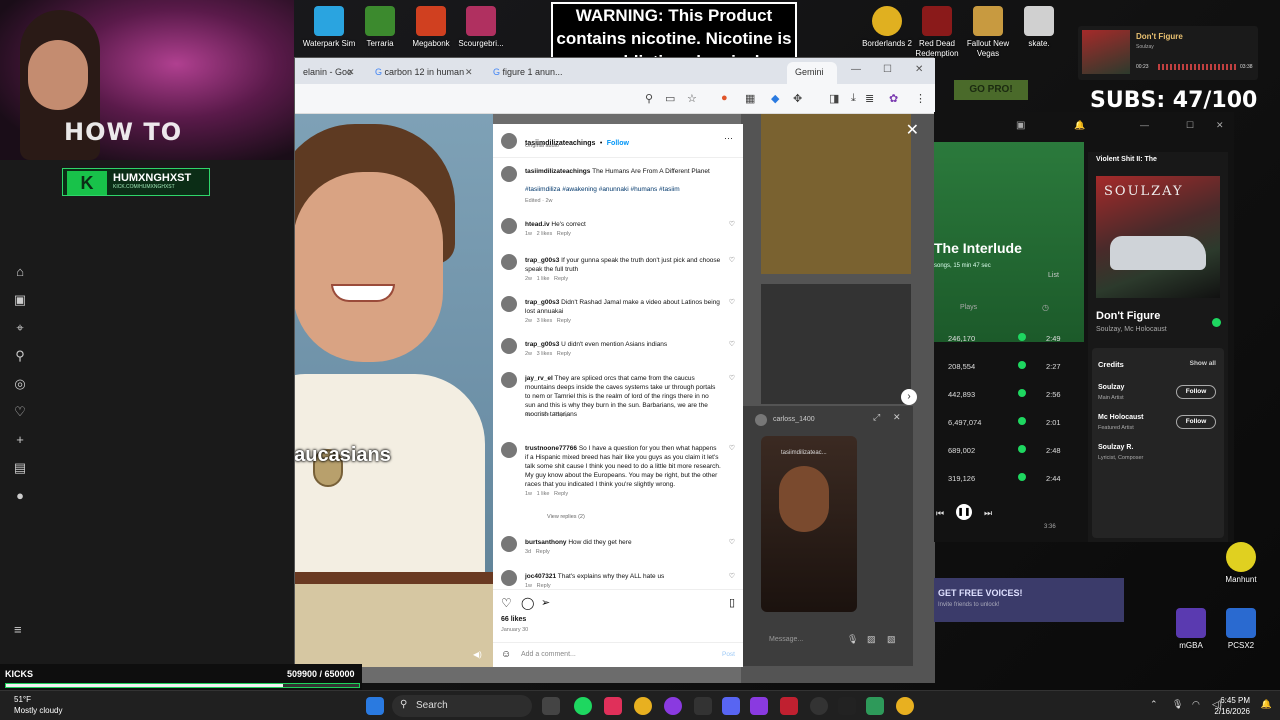 Image resolution: width=1280 pixels, height=720 pixels. What do you see at coordinates (20, 412) in the screenshot?
I see `notifications-icon: ♡` at bounding box center [20, 412].